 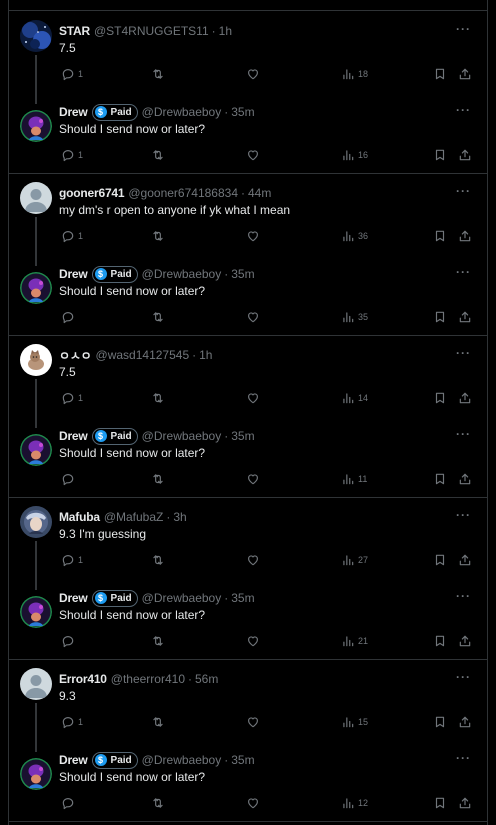 What do you see at coordinates (354, 803) in the screenshot?
I see `views-button: 12` at bounding box center [354, 803].